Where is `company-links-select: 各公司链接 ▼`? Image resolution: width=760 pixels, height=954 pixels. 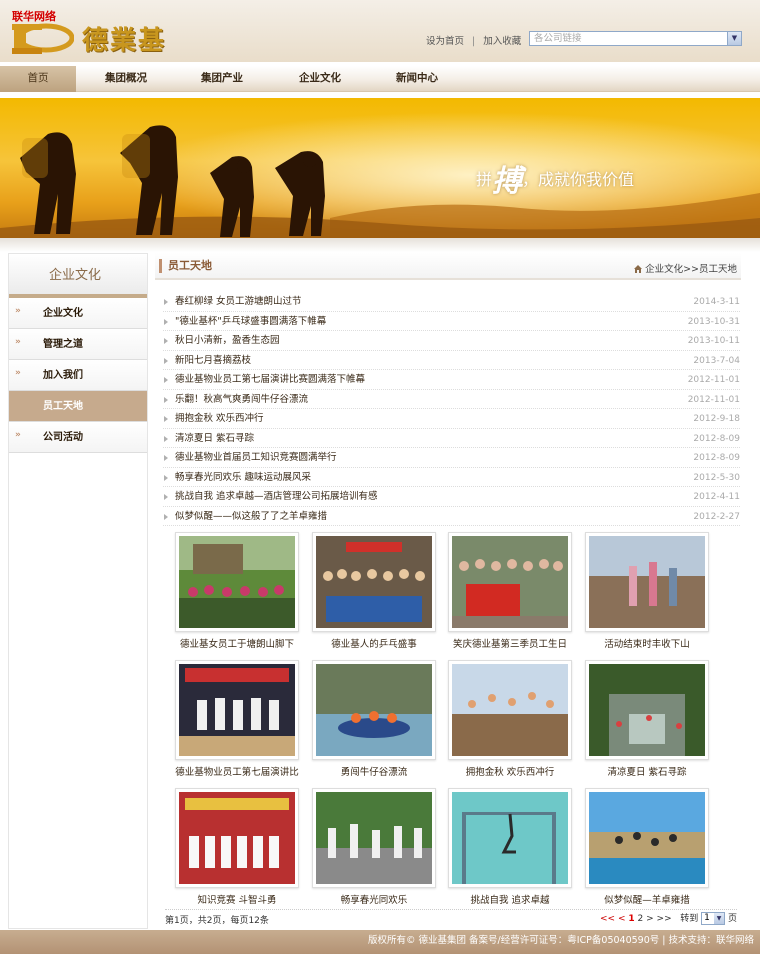
company-links-select: 各公司链接 ▼ is located at coordinates (635, 38).